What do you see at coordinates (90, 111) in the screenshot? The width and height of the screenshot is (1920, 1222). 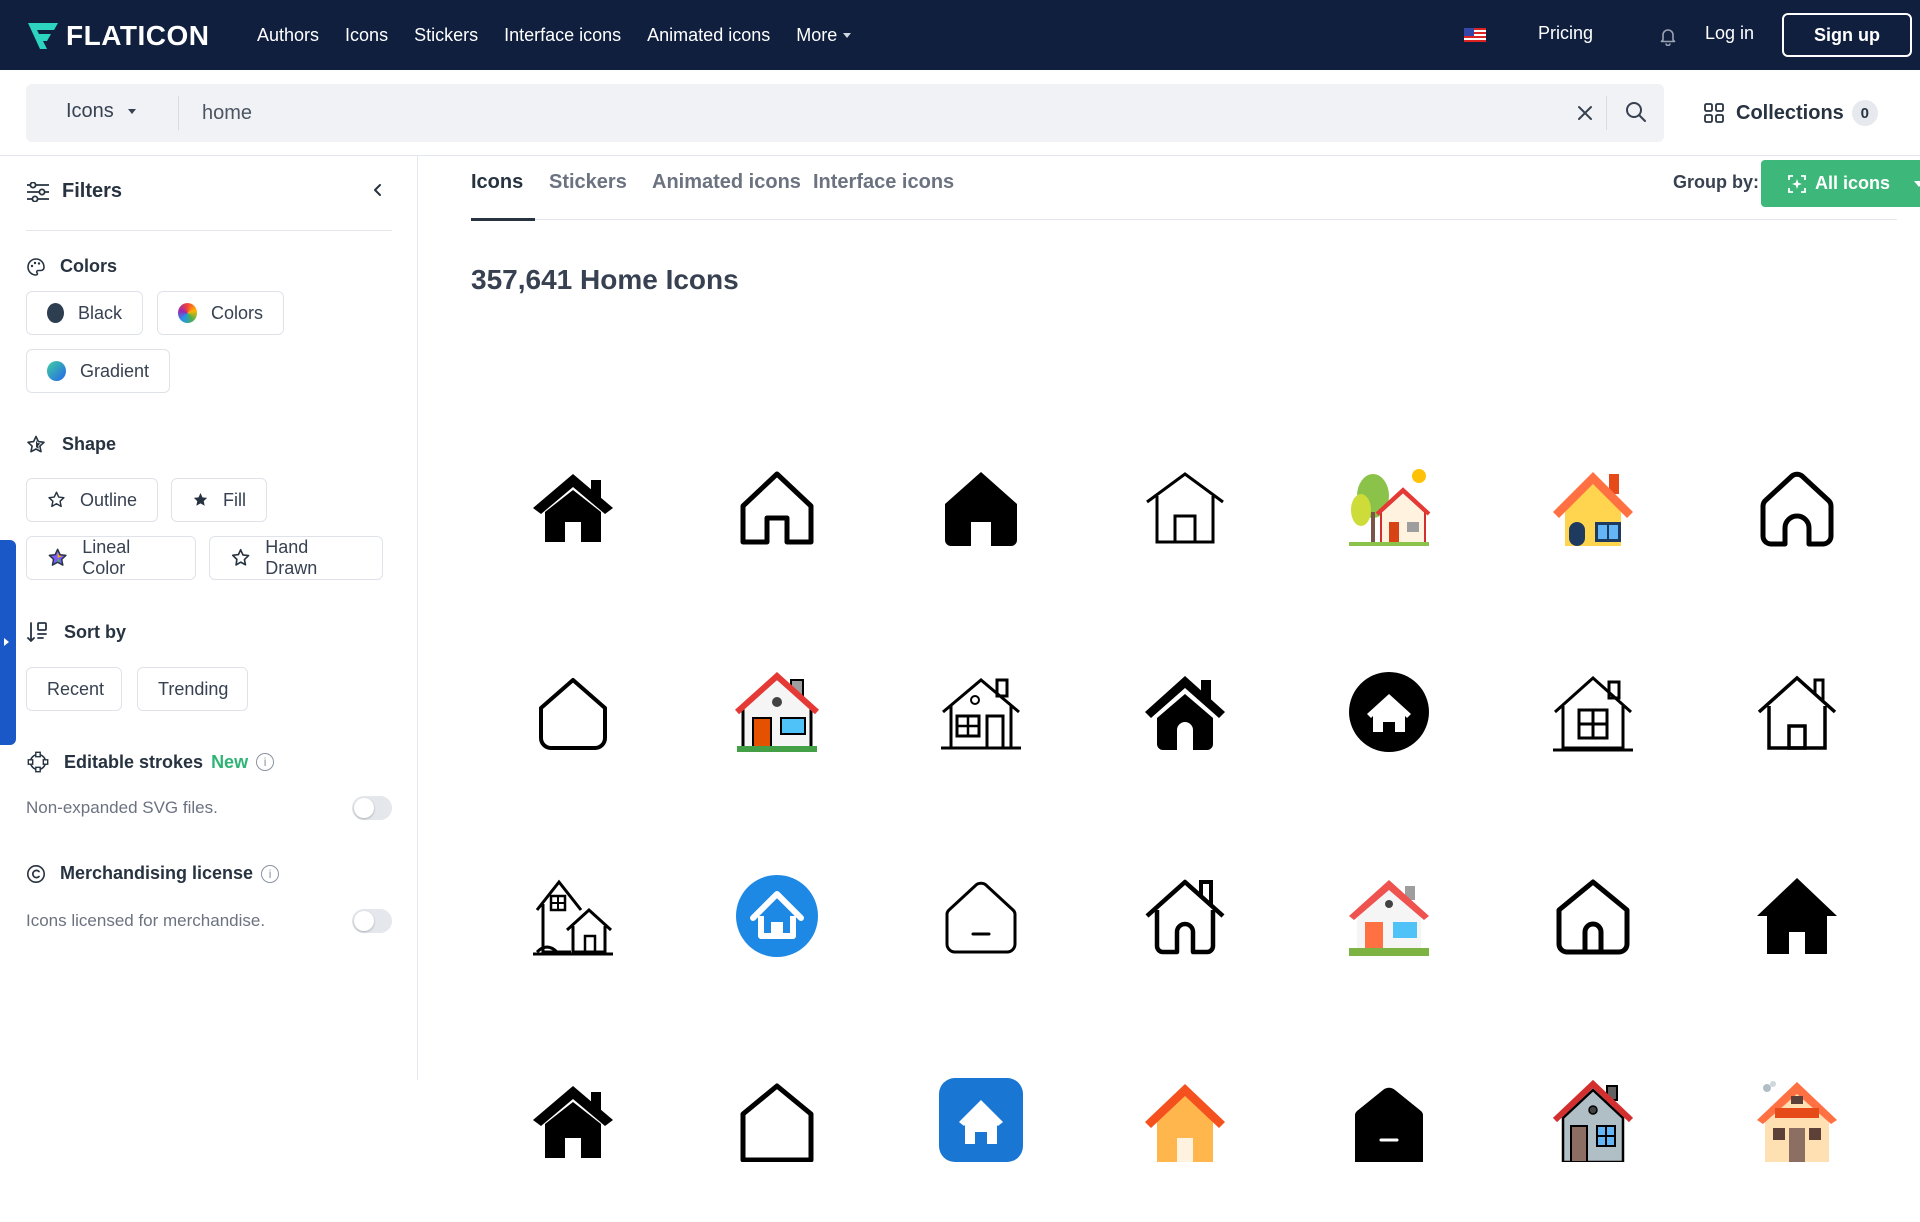 I see `search-type-label: Icons` at bounding box center [90, 111].